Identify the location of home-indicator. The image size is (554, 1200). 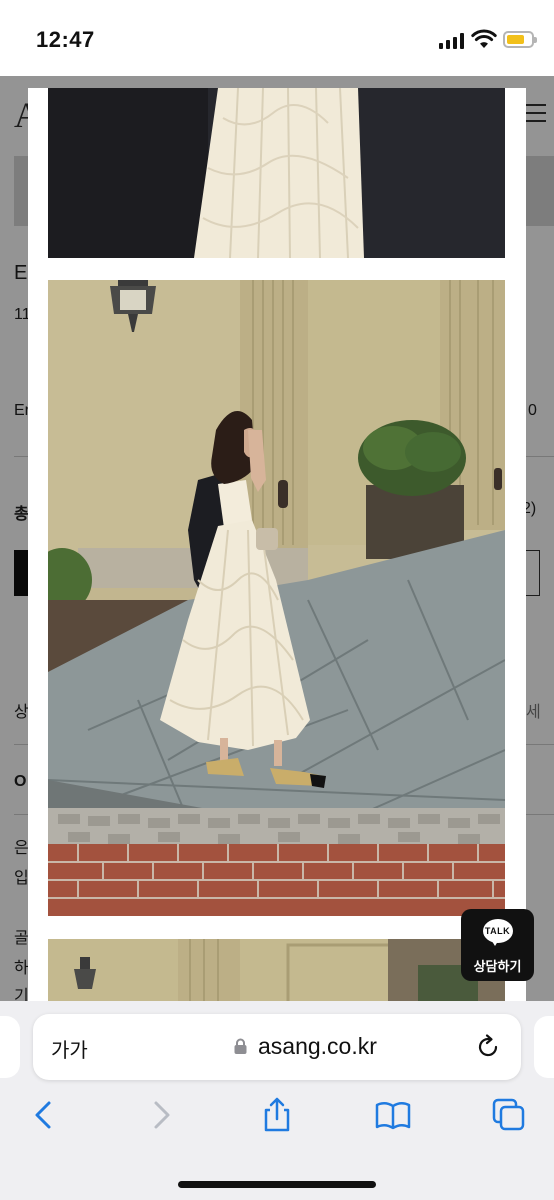
(277, 1184).